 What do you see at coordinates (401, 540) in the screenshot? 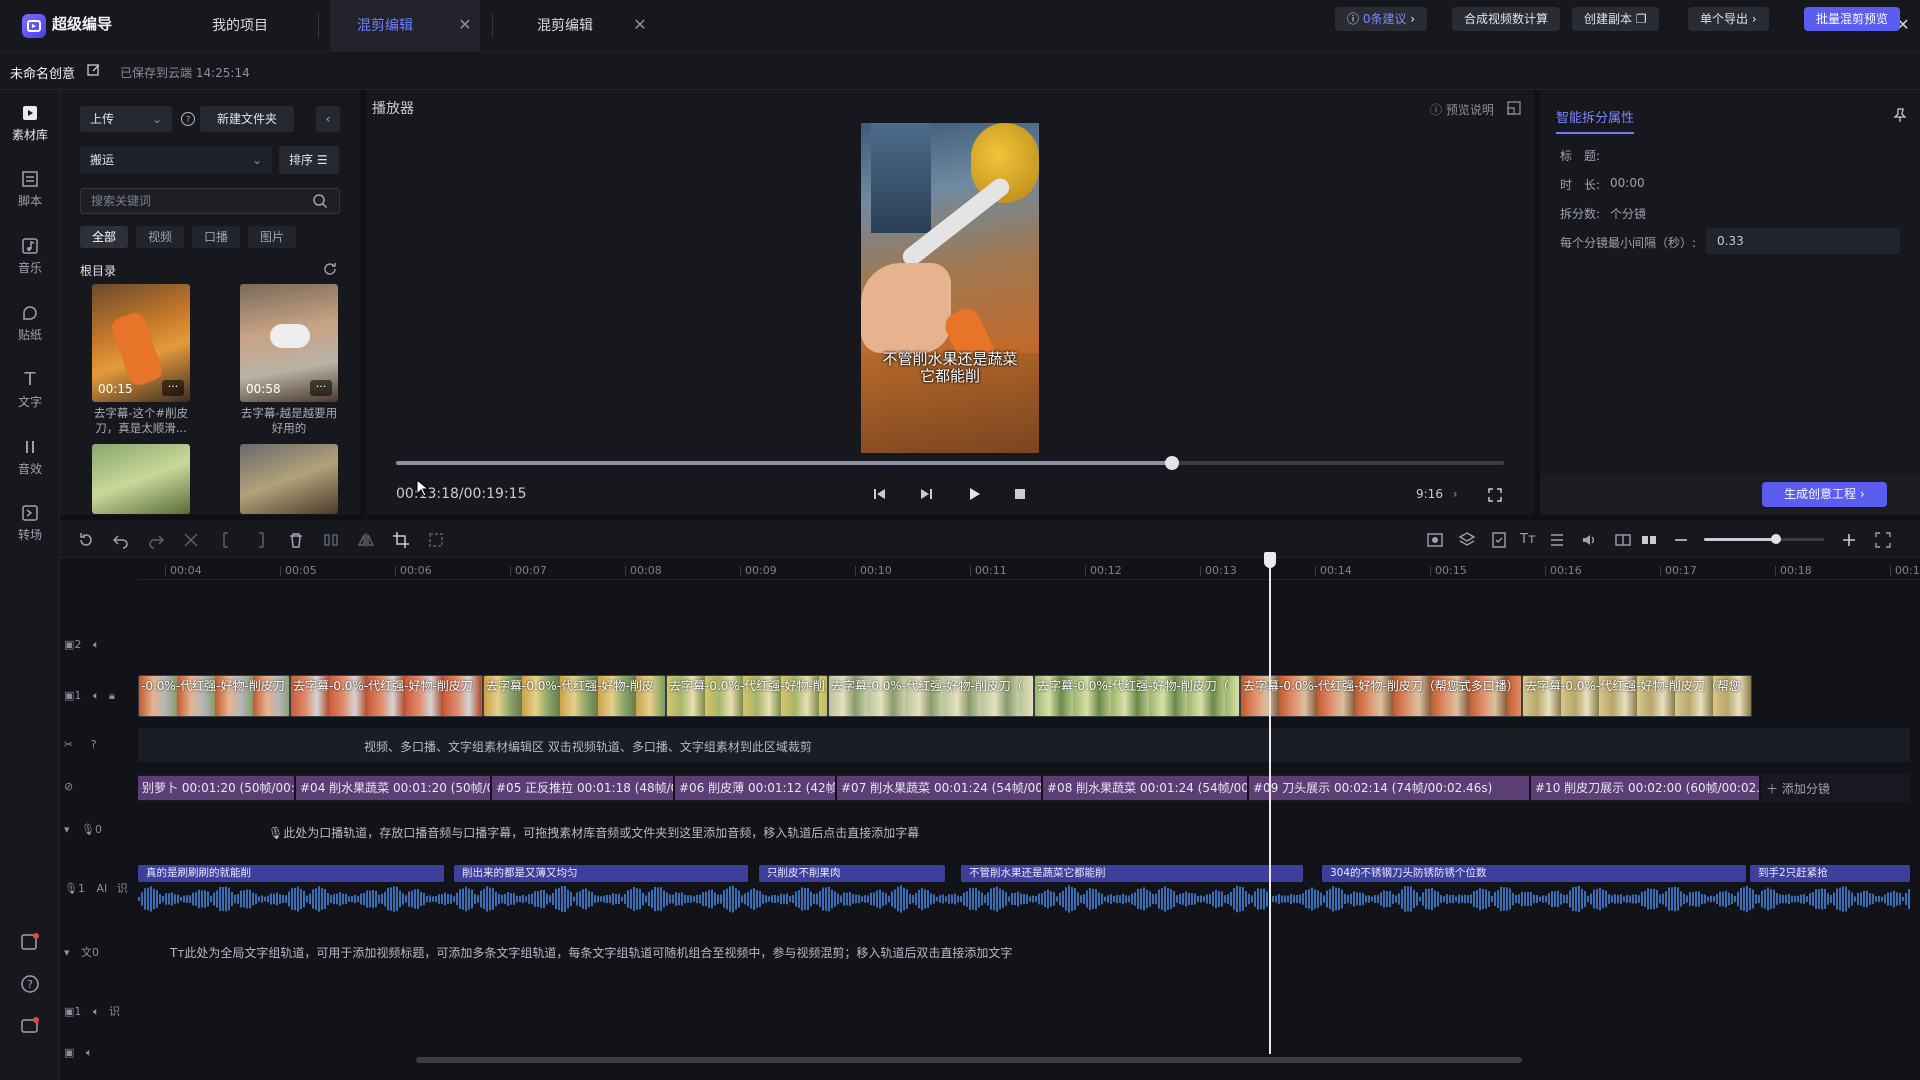
I see `crop-icon` at bounding box center [401, 540].